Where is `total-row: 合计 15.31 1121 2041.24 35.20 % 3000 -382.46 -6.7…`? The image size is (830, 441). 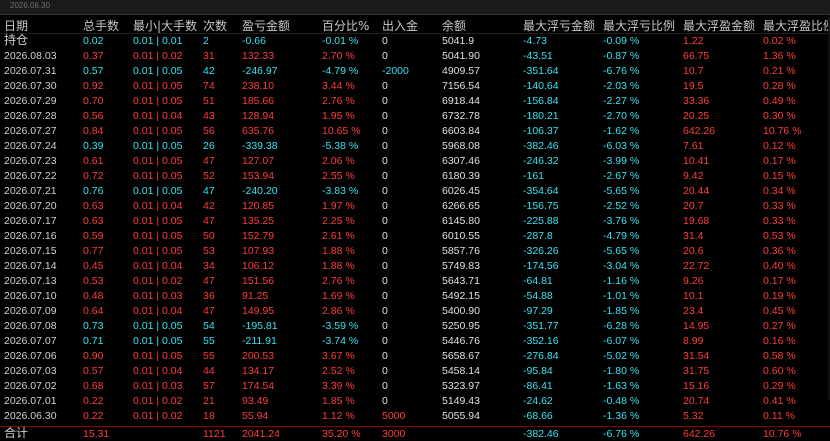 total-row: 合计 15.31 1121 2041.24 35.20 % 3000 -382.46 -6.7… is located at coordinates (415, 433).